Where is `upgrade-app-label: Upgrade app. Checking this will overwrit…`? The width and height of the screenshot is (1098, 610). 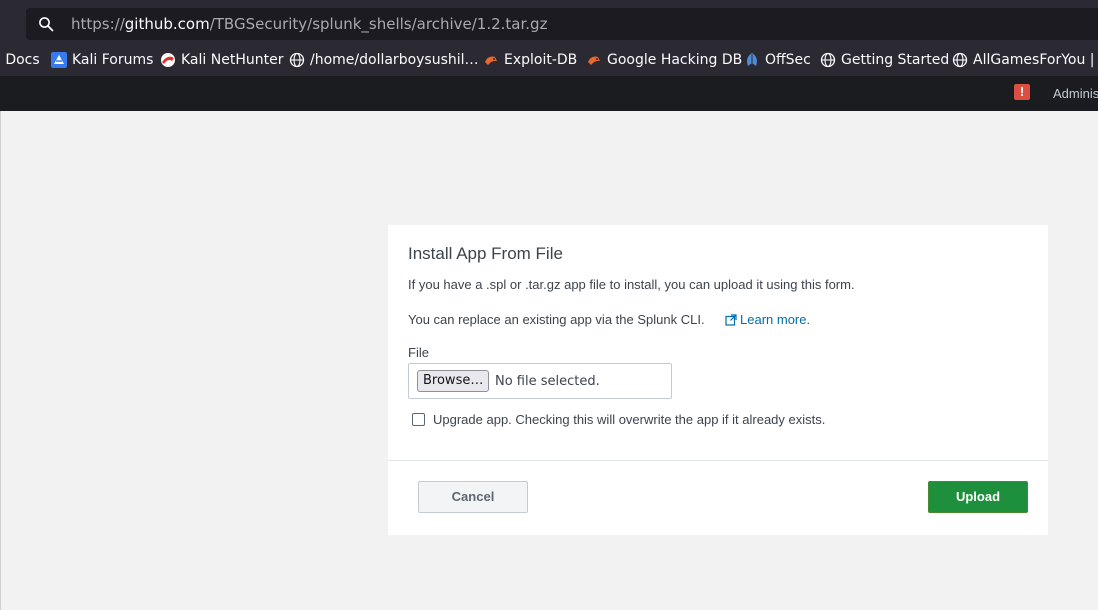
upgrade-app-label: Upgrade app. Checking this will overwrit… is located at coordinates (629, 419).